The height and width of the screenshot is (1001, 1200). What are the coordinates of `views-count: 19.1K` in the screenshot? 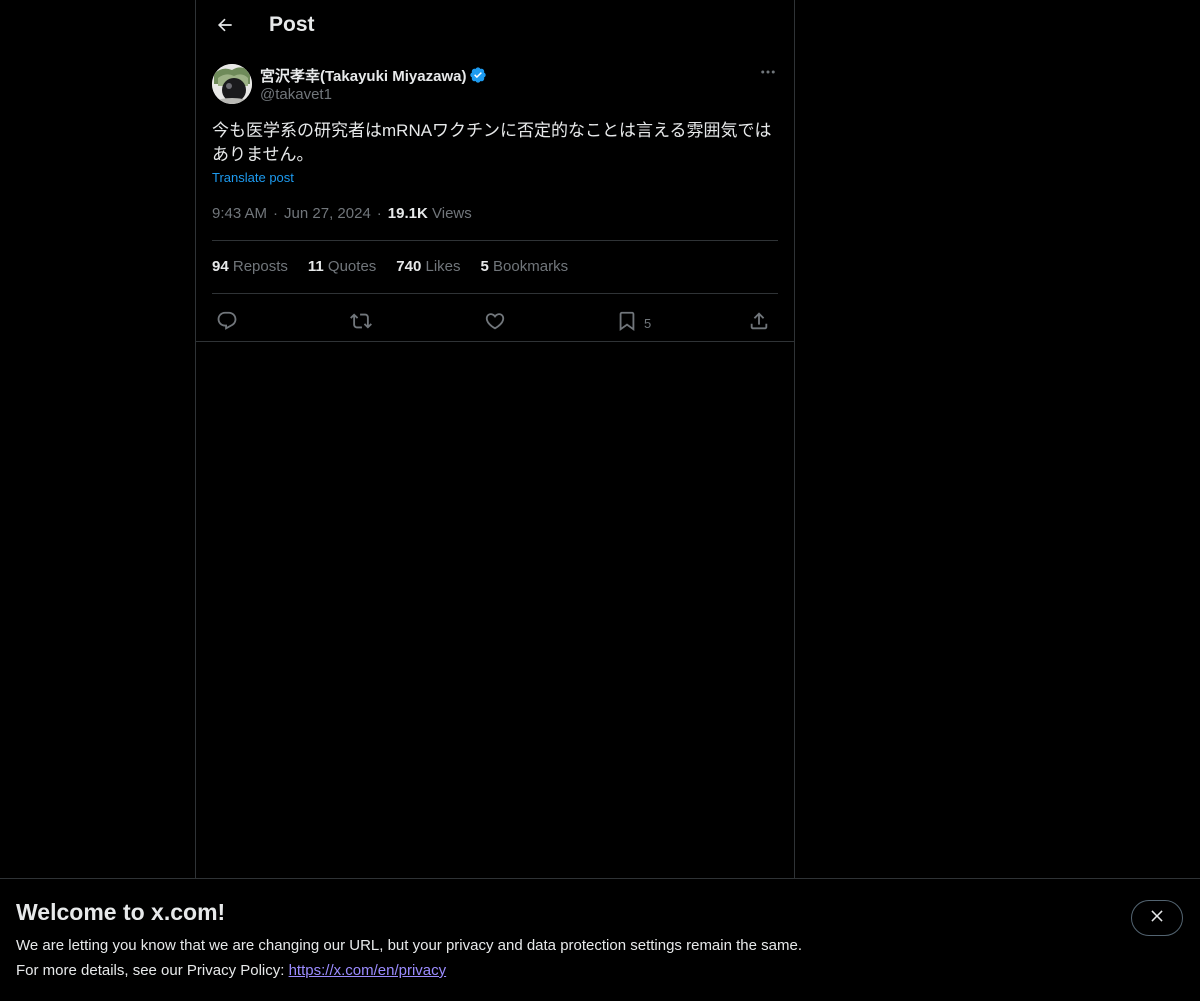 It's located at (407, 213).